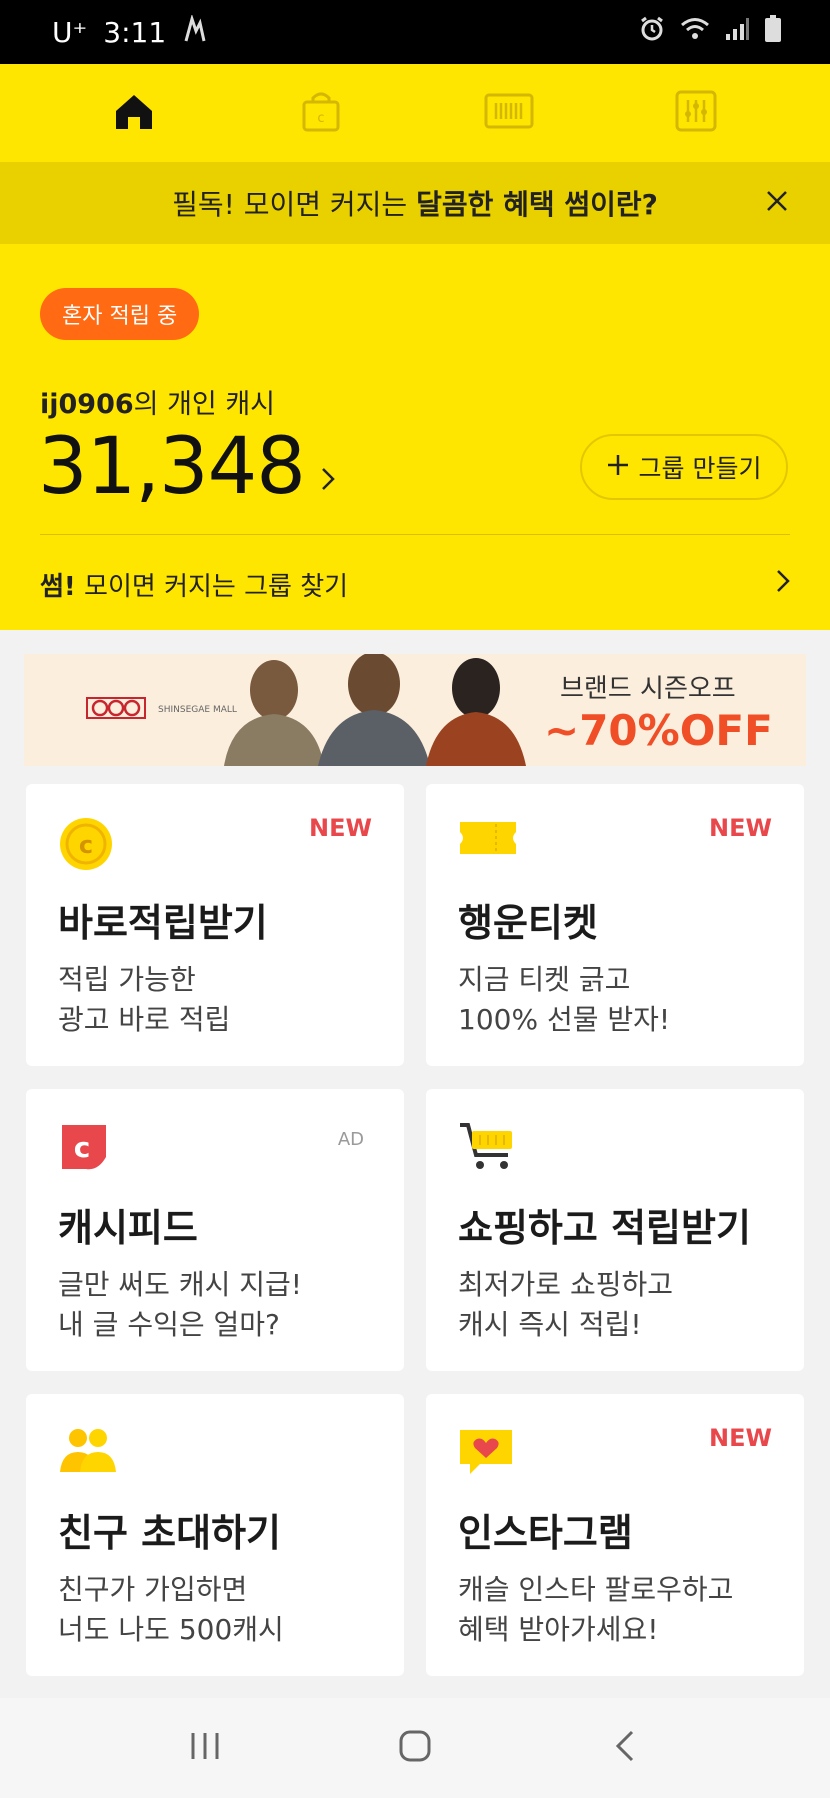  Describe the element at coordinates (195, 31) in the screenshot. I see `activity-icon` at that location.